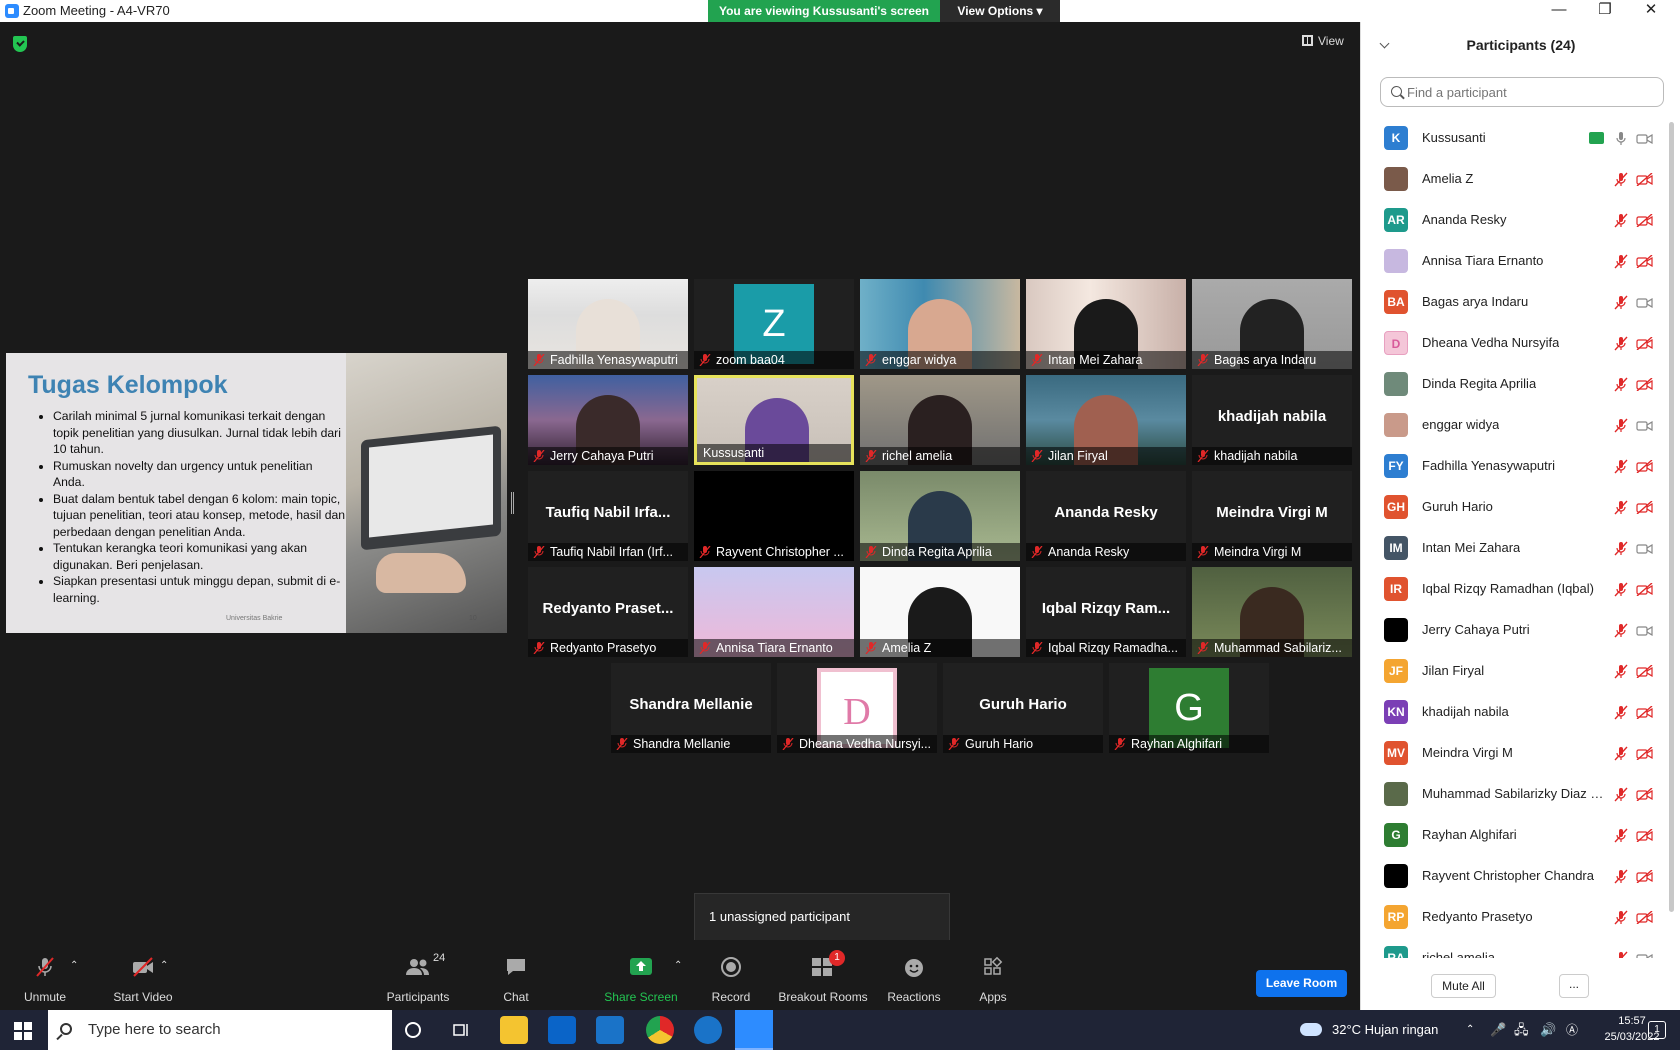 The height and width of the screenshot is (1050, 1680). Describe the element at coordinates (660, 1030) in the screenshot. I see `chrome-icon` at that location.